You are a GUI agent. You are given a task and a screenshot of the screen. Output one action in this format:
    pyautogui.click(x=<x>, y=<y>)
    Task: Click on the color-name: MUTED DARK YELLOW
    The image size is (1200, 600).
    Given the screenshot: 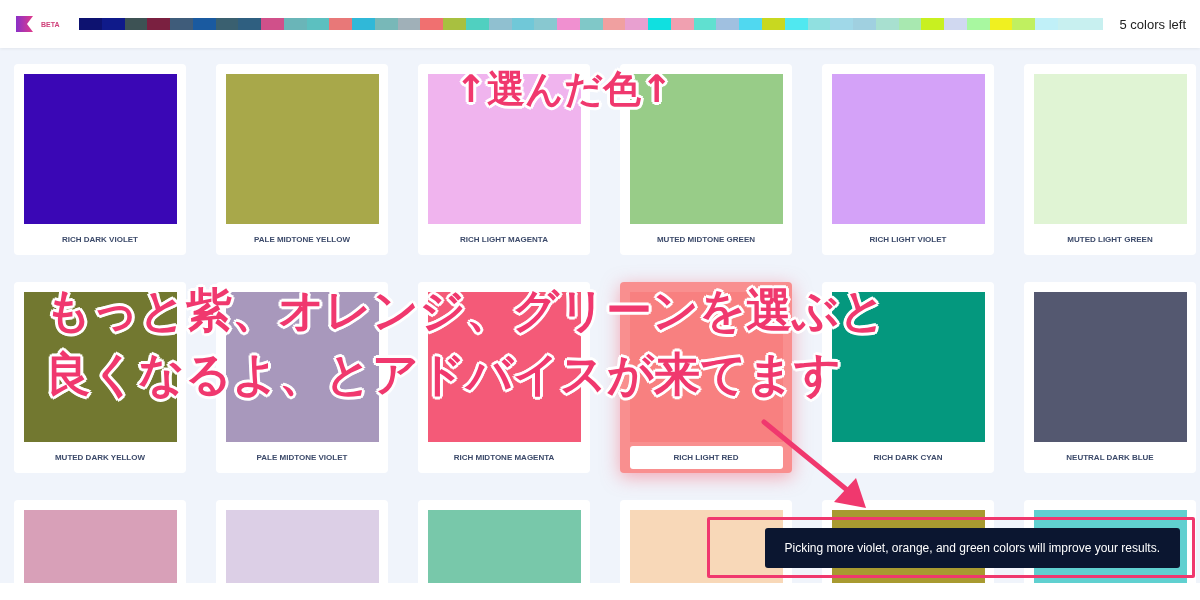 What is the action you would take?
    pyautogui.click(x=100, y=457)
    